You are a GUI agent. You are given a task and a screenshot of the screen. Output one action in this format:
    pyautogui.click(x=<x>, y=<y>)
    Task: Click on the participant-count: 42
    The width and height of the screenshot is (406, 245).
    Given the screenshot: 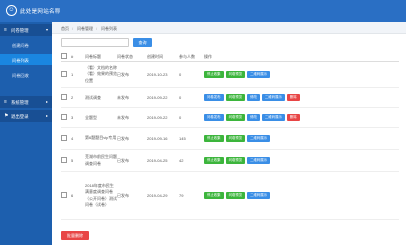 What is the action you would take?
    pyautogui.click(x=191, y=160)
    